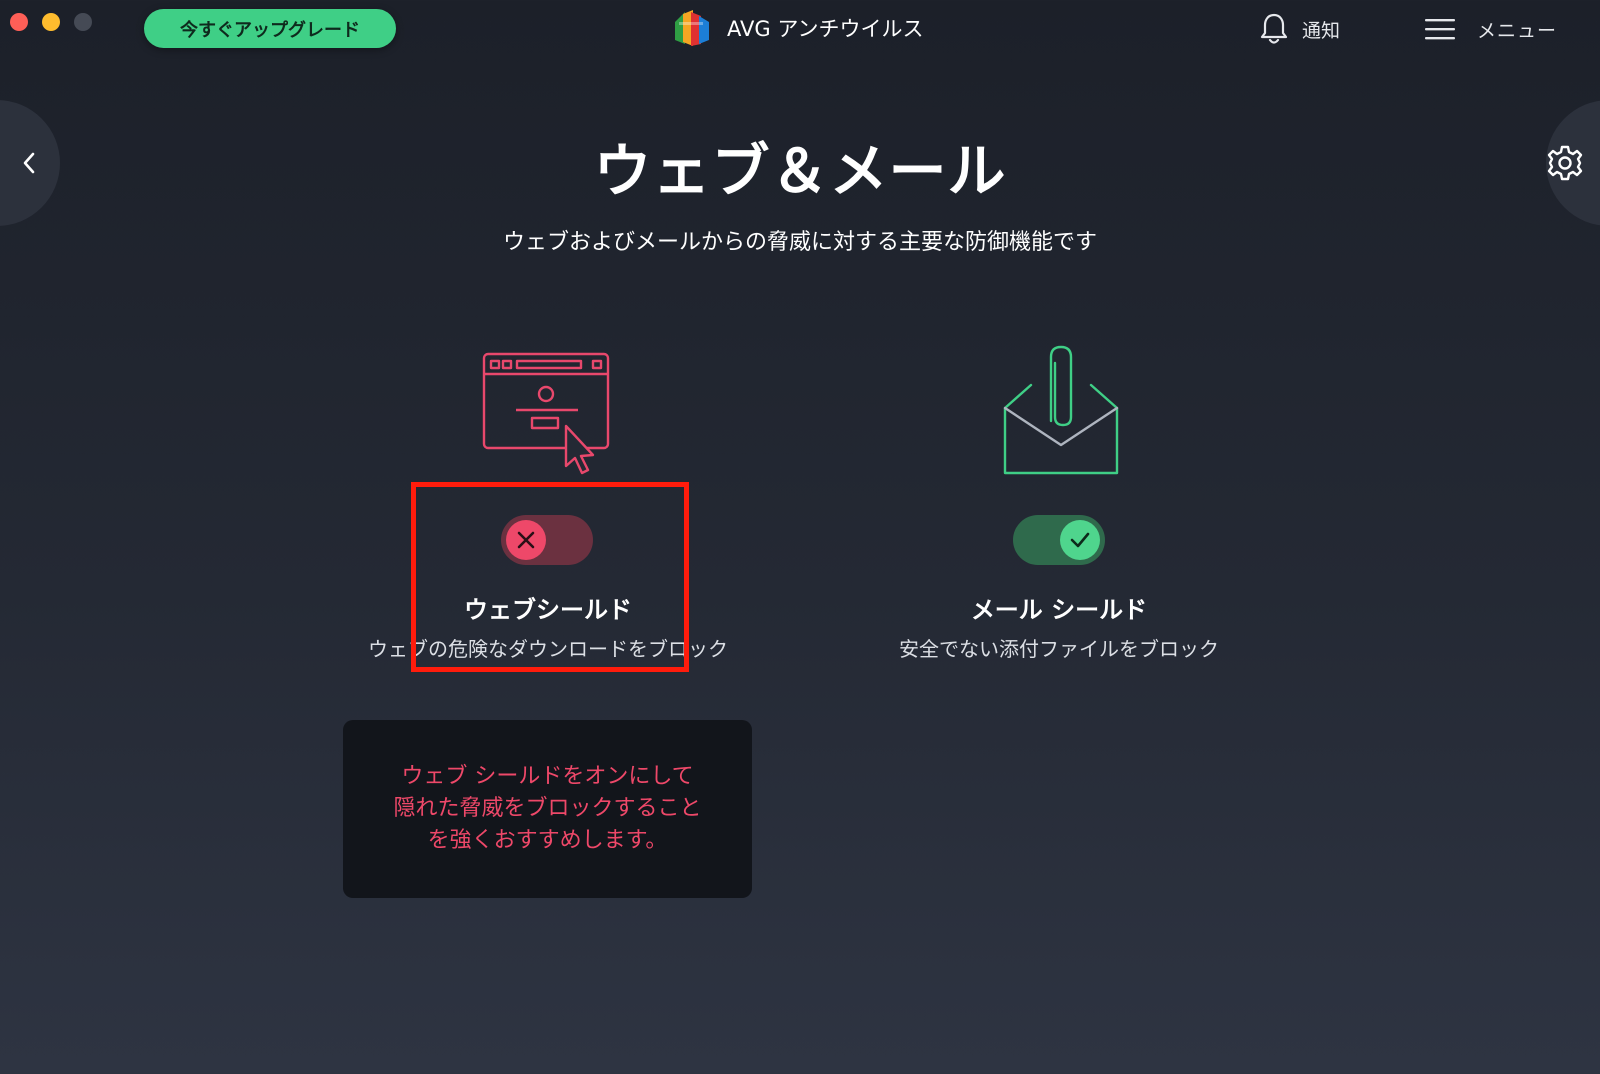 This screenshot has height=1074, width=1600. I want to click on mail-shield-title: メール シールド, so click(1059, 610).